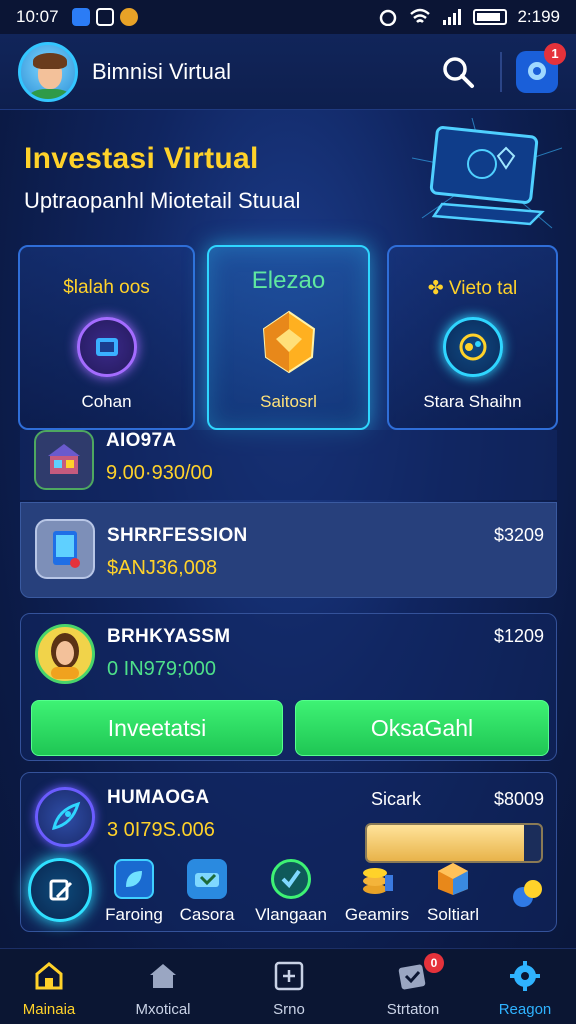 This screenshot has width=576, height=1024. Describe the element at coordinates (420, 15) in the screenshot. I see `wifi-icon` at that location.